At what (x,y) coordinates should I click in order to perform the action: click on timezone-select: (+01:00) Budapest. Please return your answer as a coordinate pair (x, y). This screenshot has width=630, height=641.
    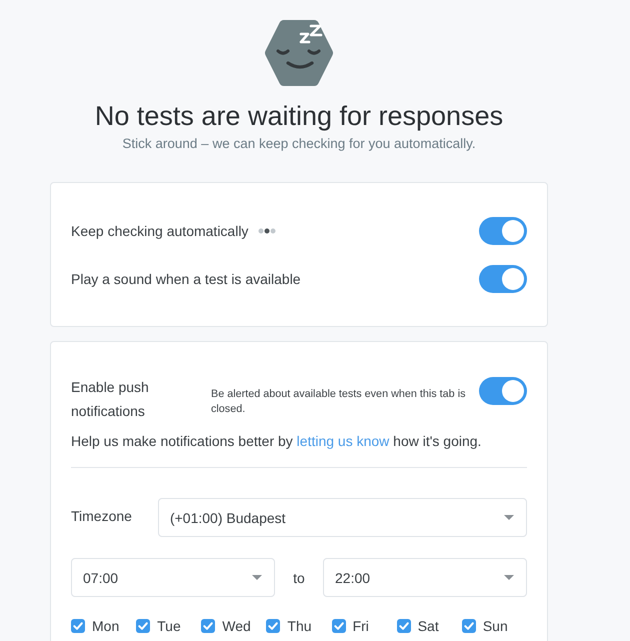
    Looking at the image, I should click on (342, 517).